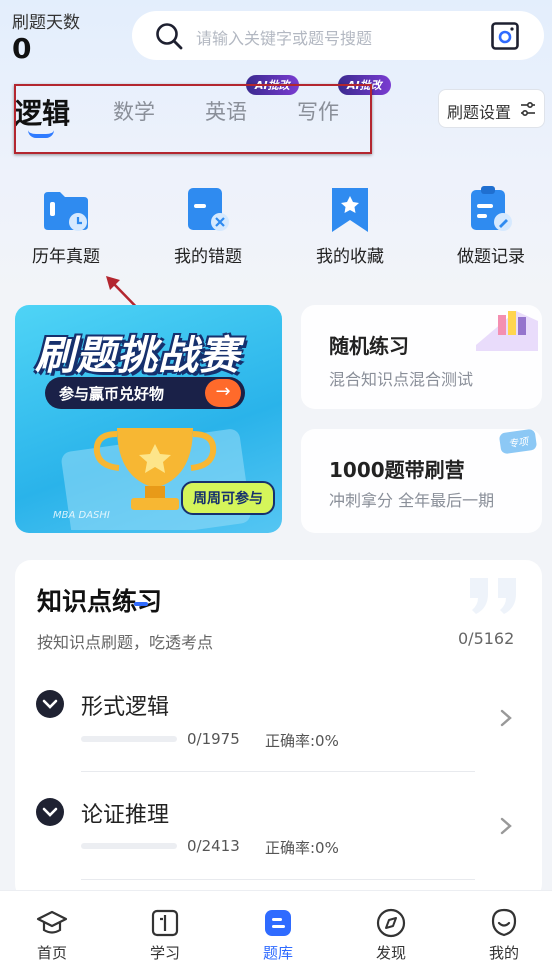 The width and height of the screenshot is (552, 965). What do you see at coordinates (503, 953) in the screenshot?
I see `nav-label: 我的` at bounding box center [503, 953].